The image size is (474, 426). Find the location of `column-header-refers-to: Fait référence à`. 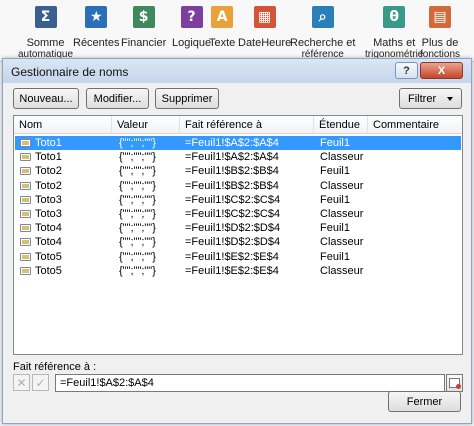

column-header-refers-to: Fait référence à is located at coordinates (247, 125).